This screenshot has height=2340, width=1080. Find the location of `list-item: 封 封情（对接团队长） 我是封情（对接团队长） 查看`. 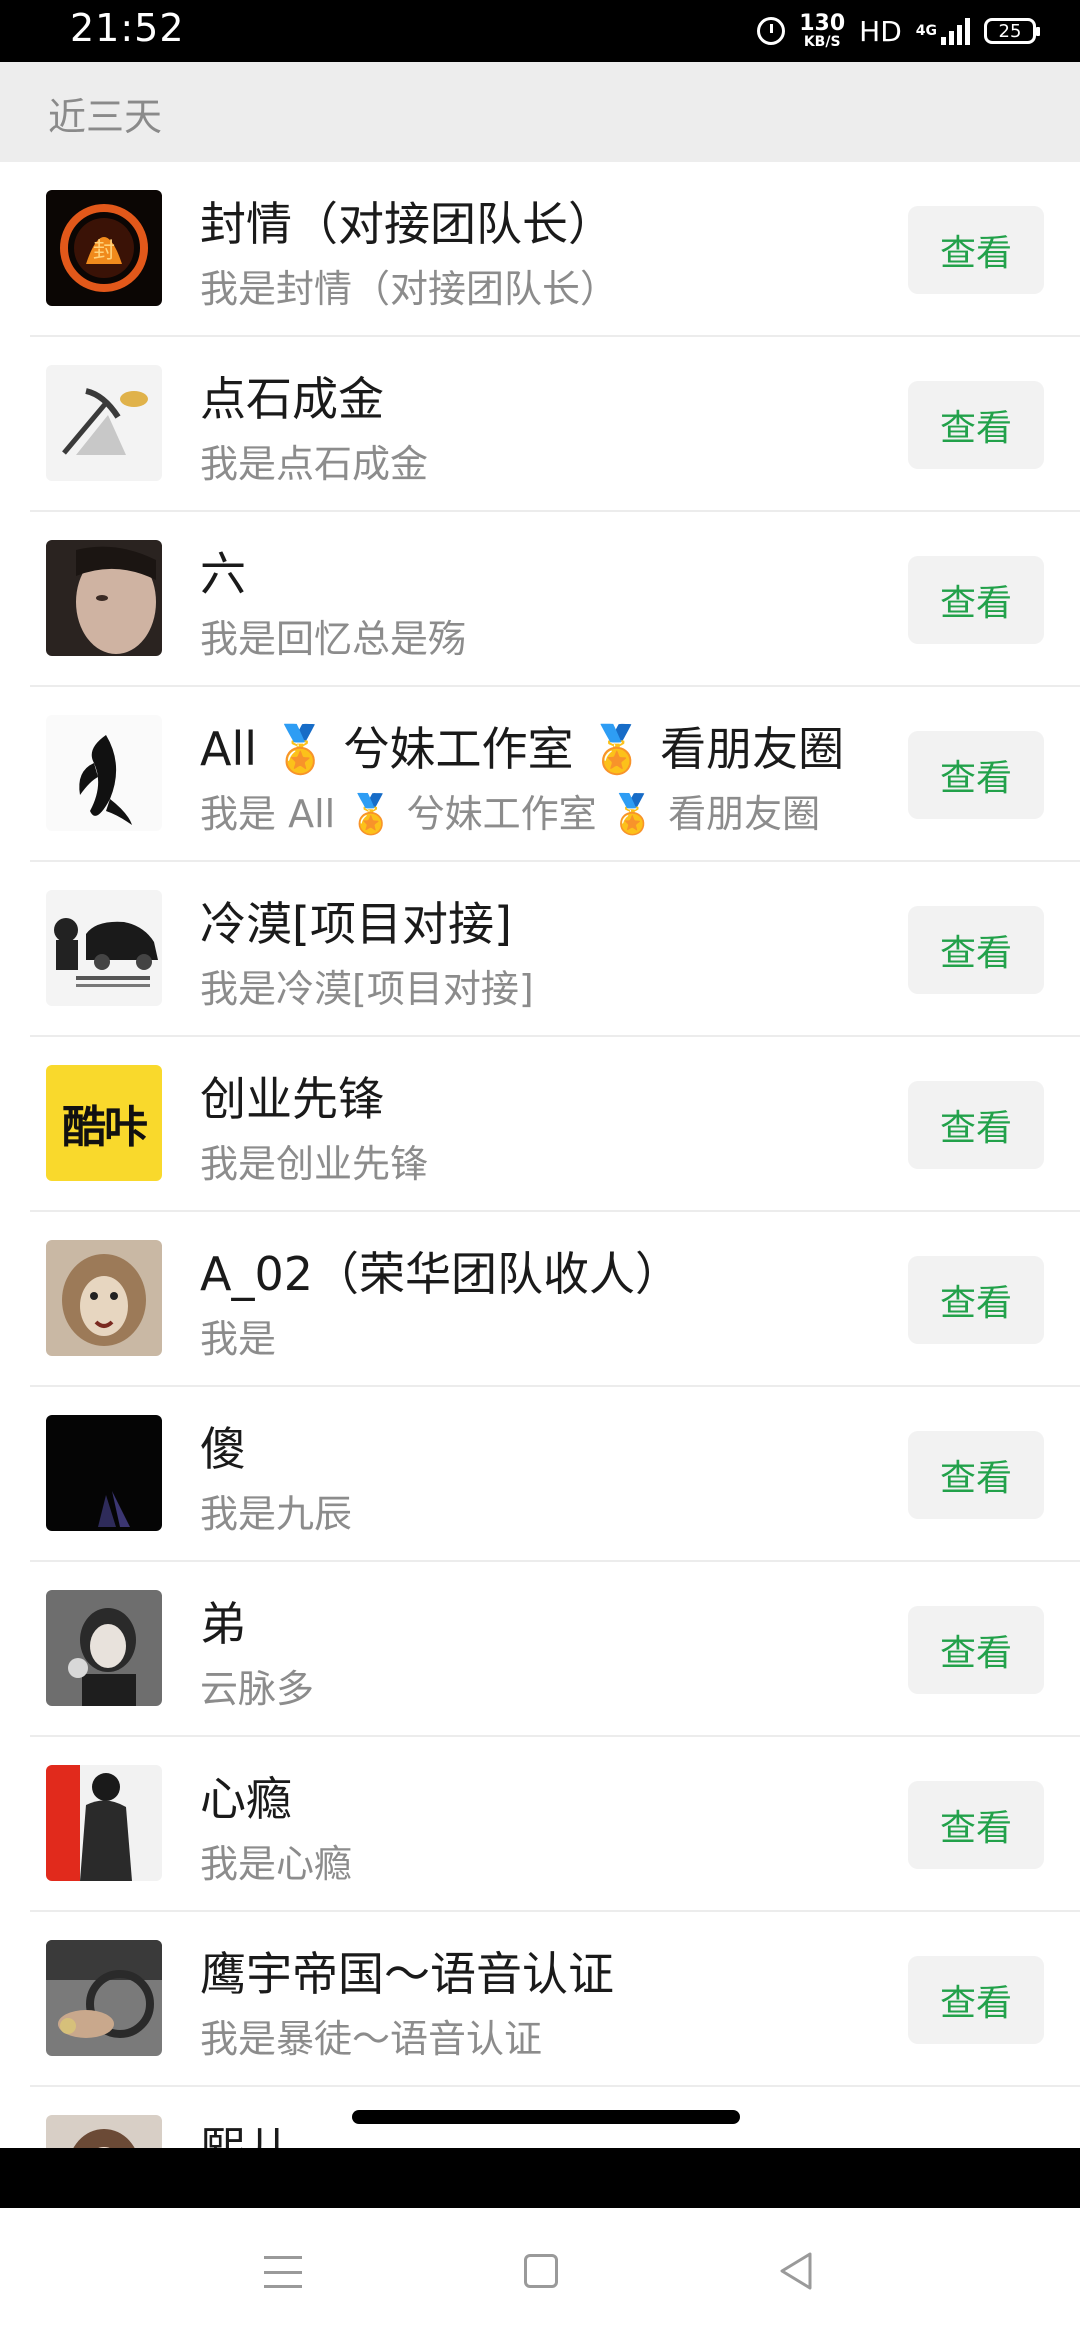

list-item: 封 封情（对接团队长） 我是封情（对接团队长） 查看 is located at coordinates (540, 249).